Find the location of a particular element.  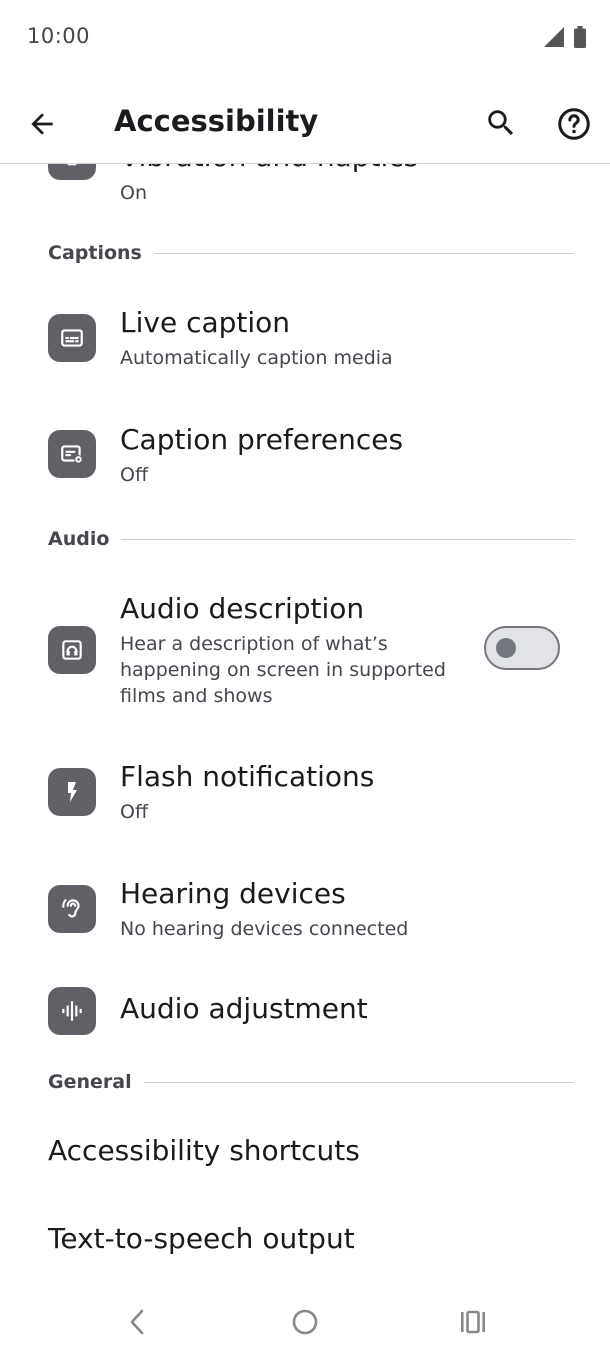

search-icon is located at coordinates (501, 123).